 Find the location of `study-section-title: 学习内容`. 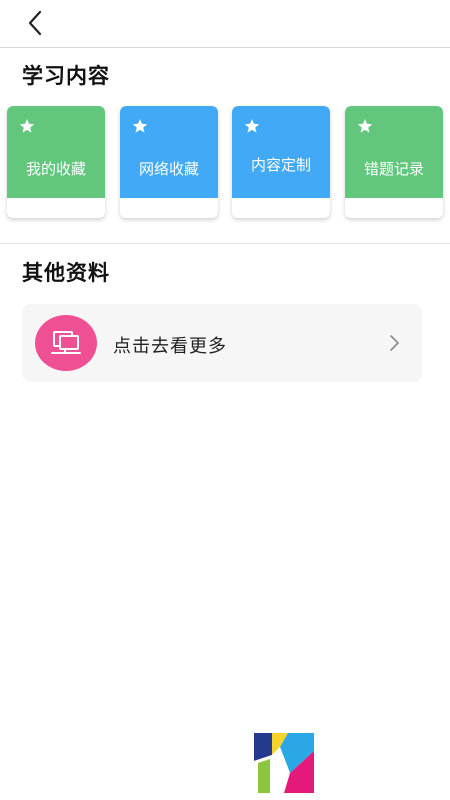

study-section-title: 学习内容 is located at coordinates (66, 76).